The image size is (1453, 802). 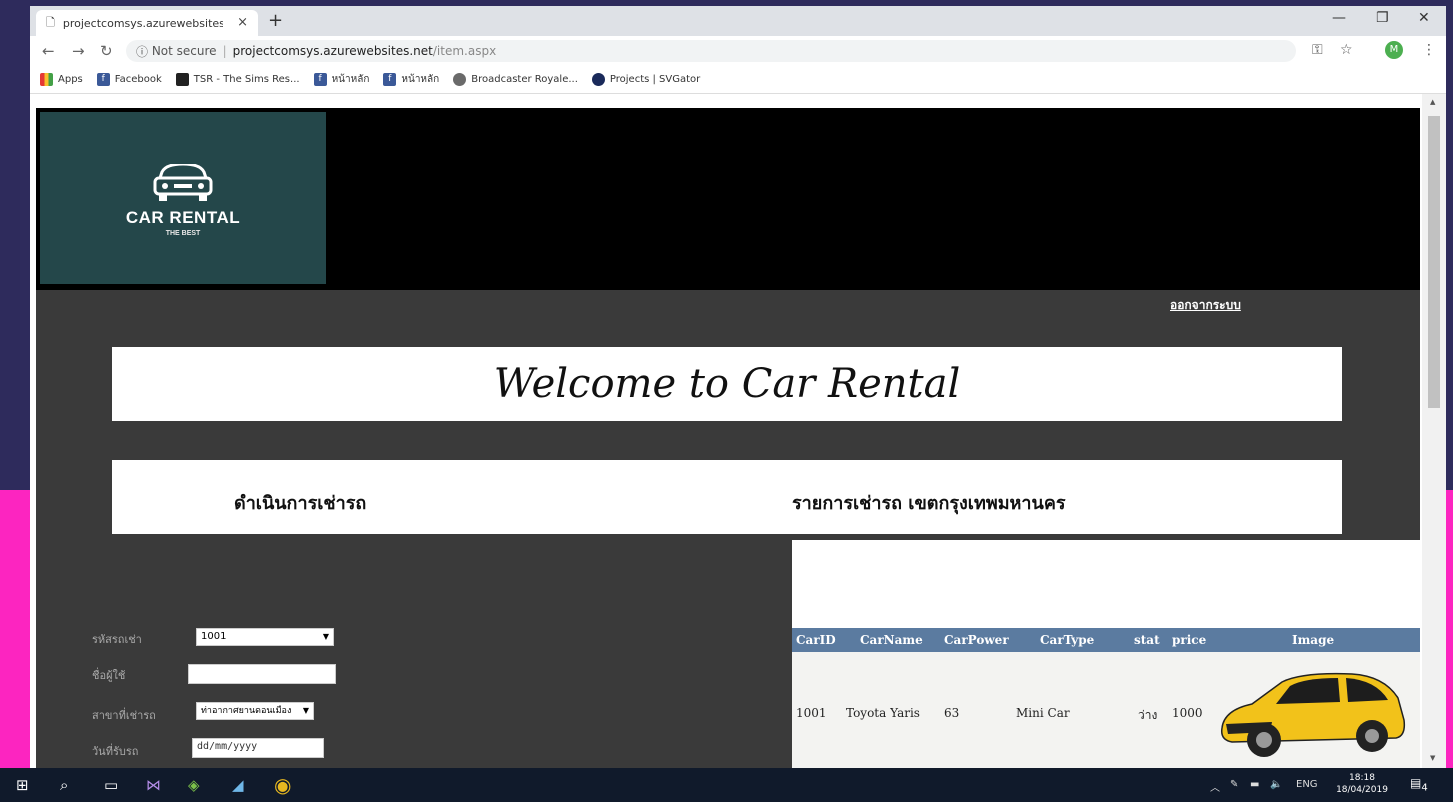 I want to click on avatar: M, so click(x=1394, y=50).